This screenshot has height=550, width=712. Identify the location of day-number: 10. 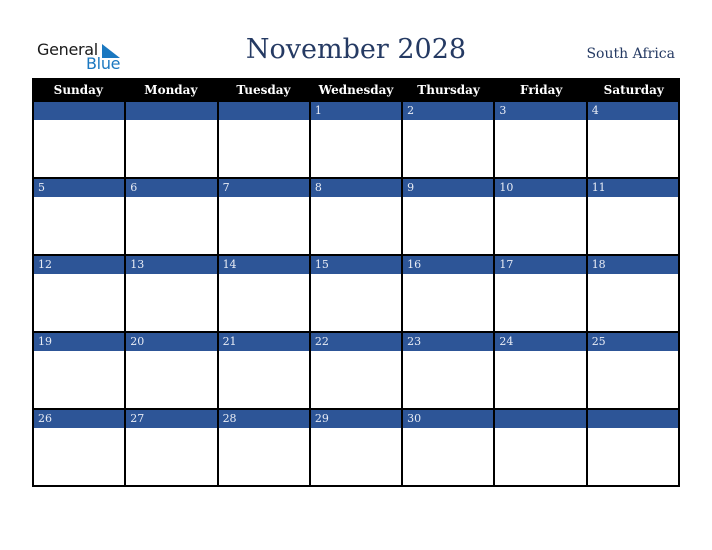
(540, 188).